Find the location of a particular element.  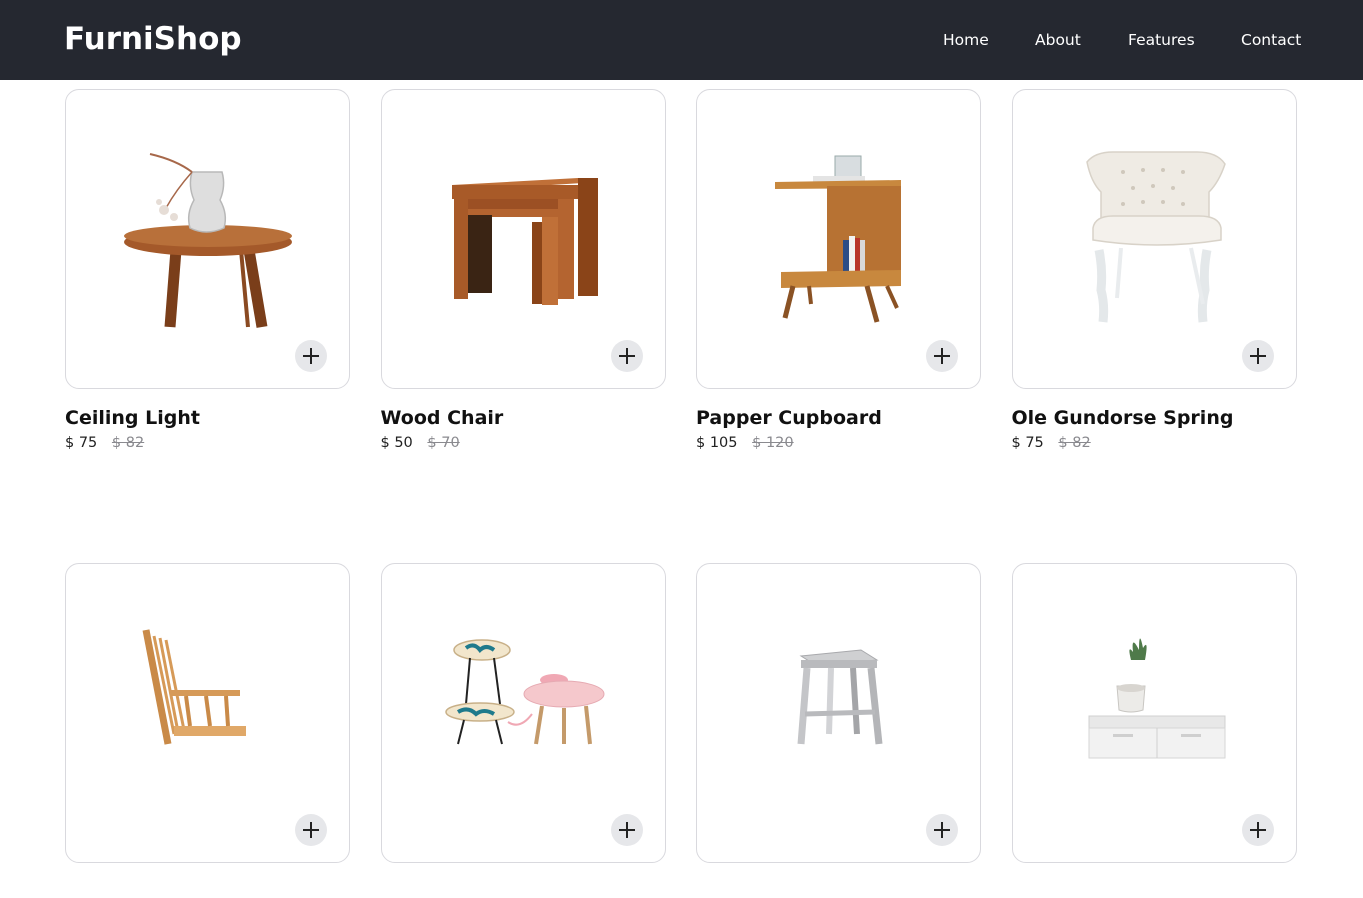

price-row: $ 105 $ 120 is located at coordinates (838, 443).